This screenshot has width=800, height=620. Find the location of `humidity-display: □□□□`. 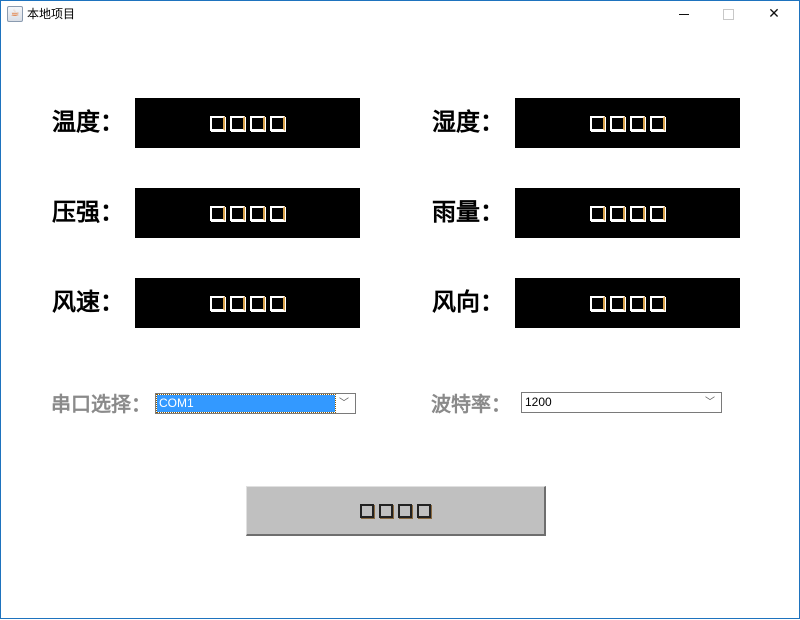

humidity-display: □□□□ is located at coordinates (627, 123).